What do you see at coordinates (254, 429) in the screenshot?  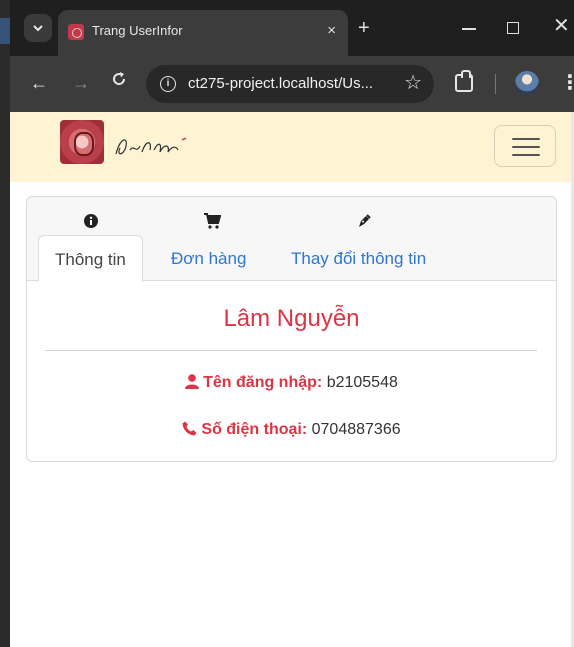 I see `phone-label: Số điện thoại:` at bounding box center [254, 429].